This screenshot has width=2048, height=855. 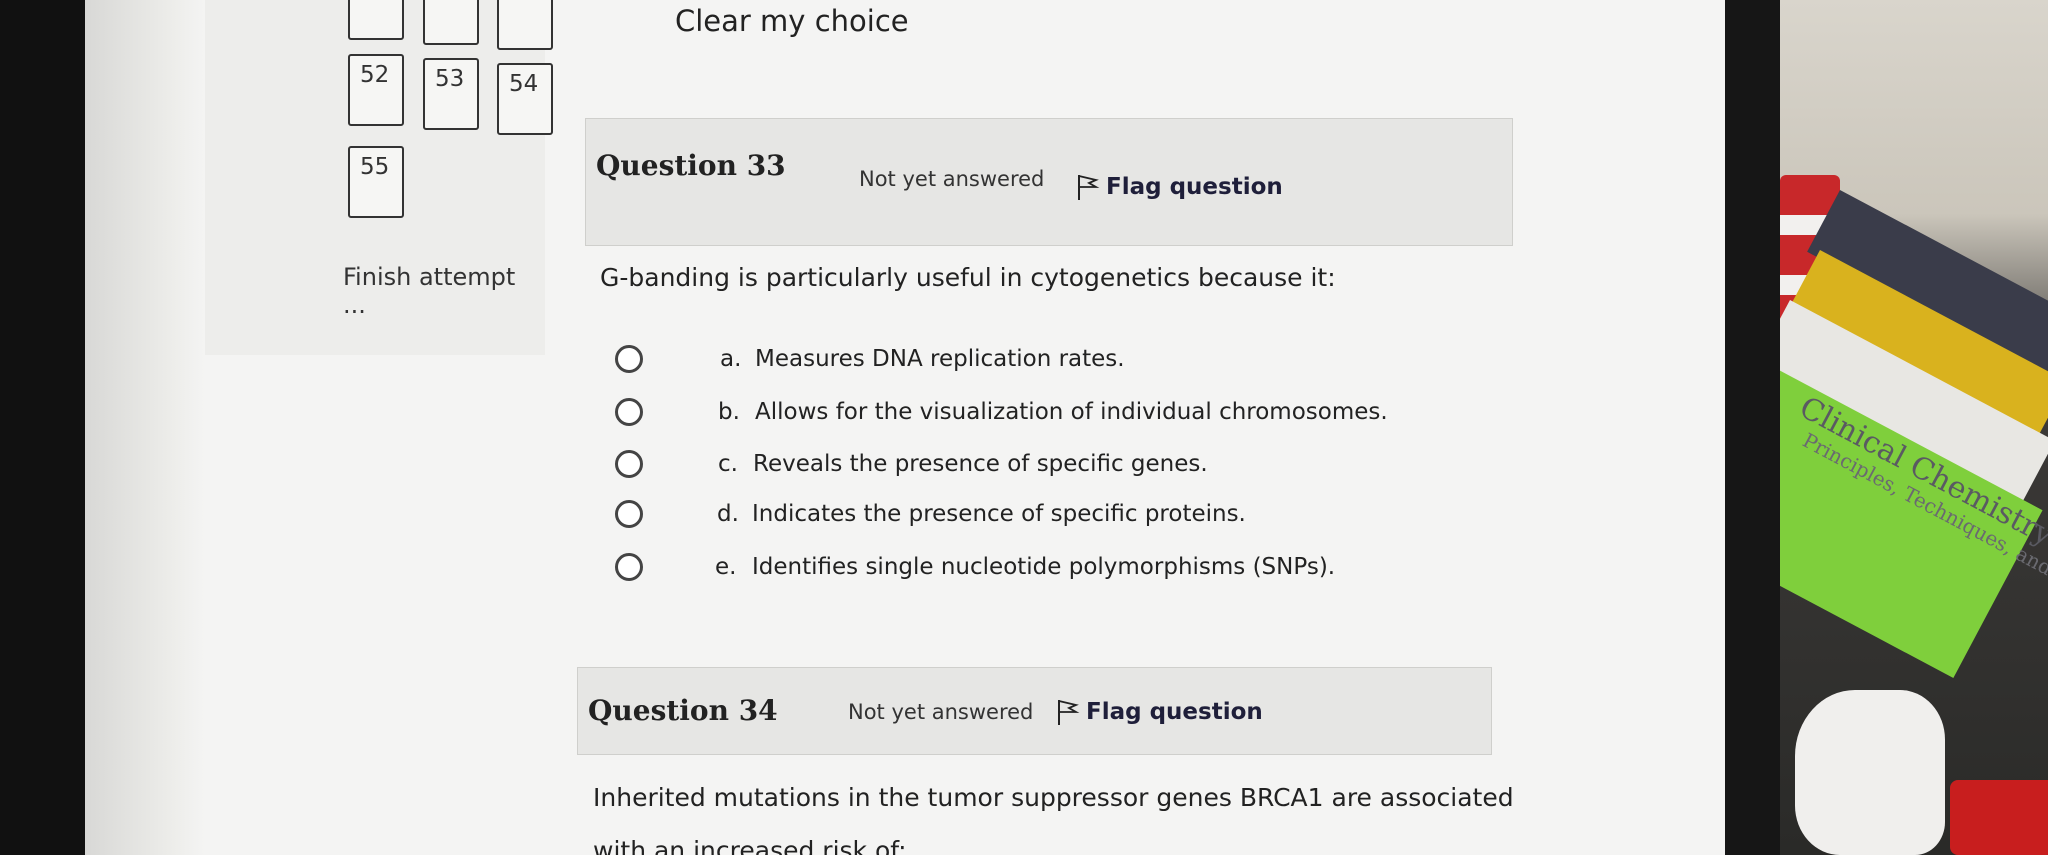 What do you see at coordinates (376, 90) in the screenshot?
I see `quiz-nav-button-52: 52` at bounding box center [376, 90].